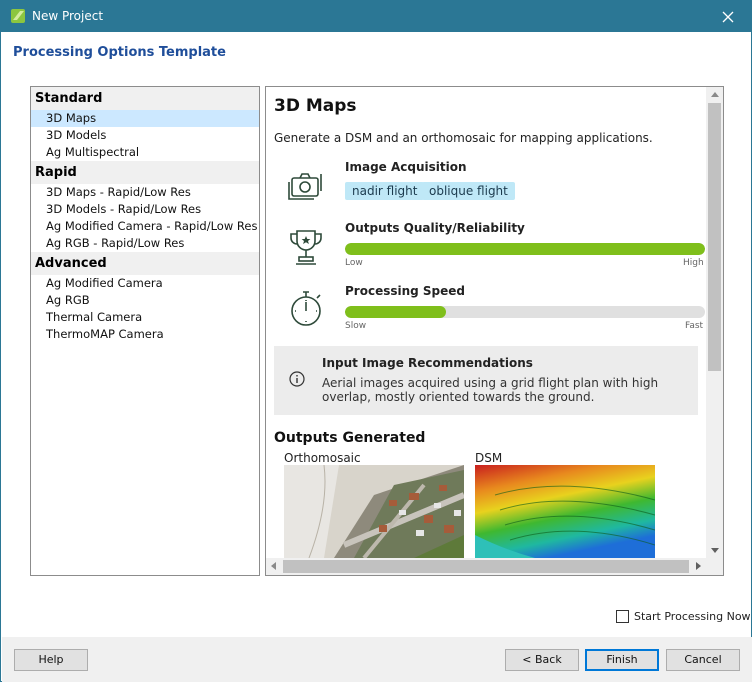 The width and height of the screenshot is (752, 682). I want to click on speed-meter-fill, so click(395, 312).